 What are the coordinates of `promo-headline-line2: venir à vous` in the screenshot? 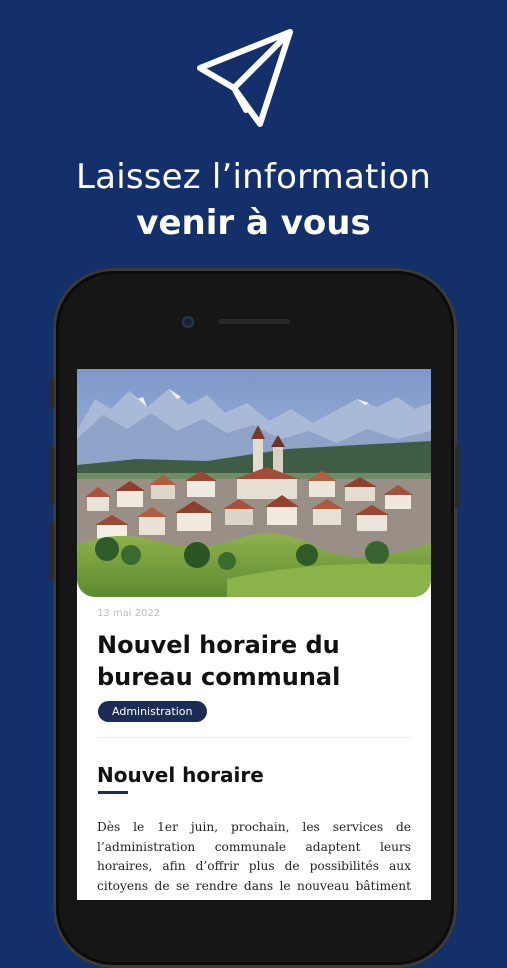 It's located at (253, 223).